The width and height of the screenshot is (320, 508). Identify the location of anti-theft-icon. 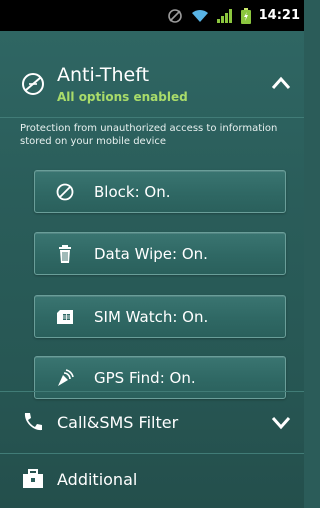
(33, 84).